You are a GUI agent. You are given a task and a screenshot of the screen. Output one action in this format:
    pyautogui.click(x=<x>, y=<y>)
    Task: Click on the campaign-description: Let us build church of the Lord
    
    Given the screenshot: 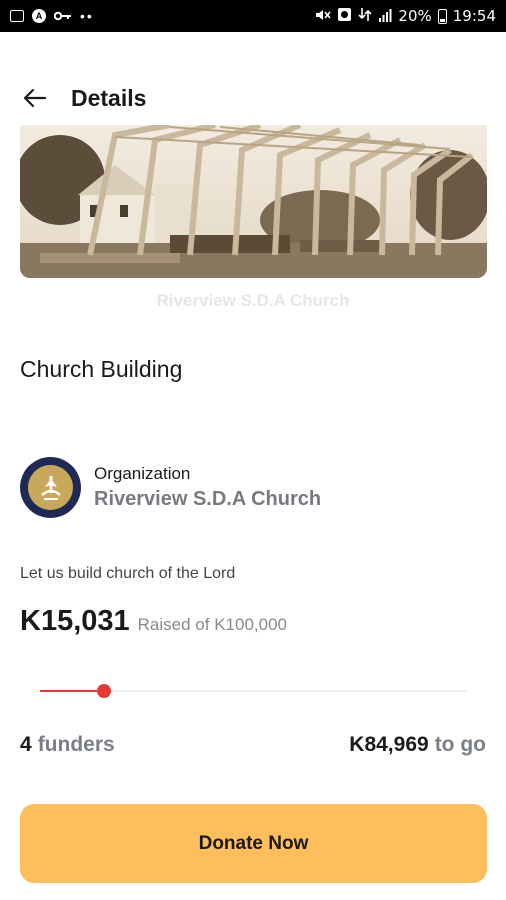 What is the action you would take?
    pyautogui.click(x=128, y=573)
    